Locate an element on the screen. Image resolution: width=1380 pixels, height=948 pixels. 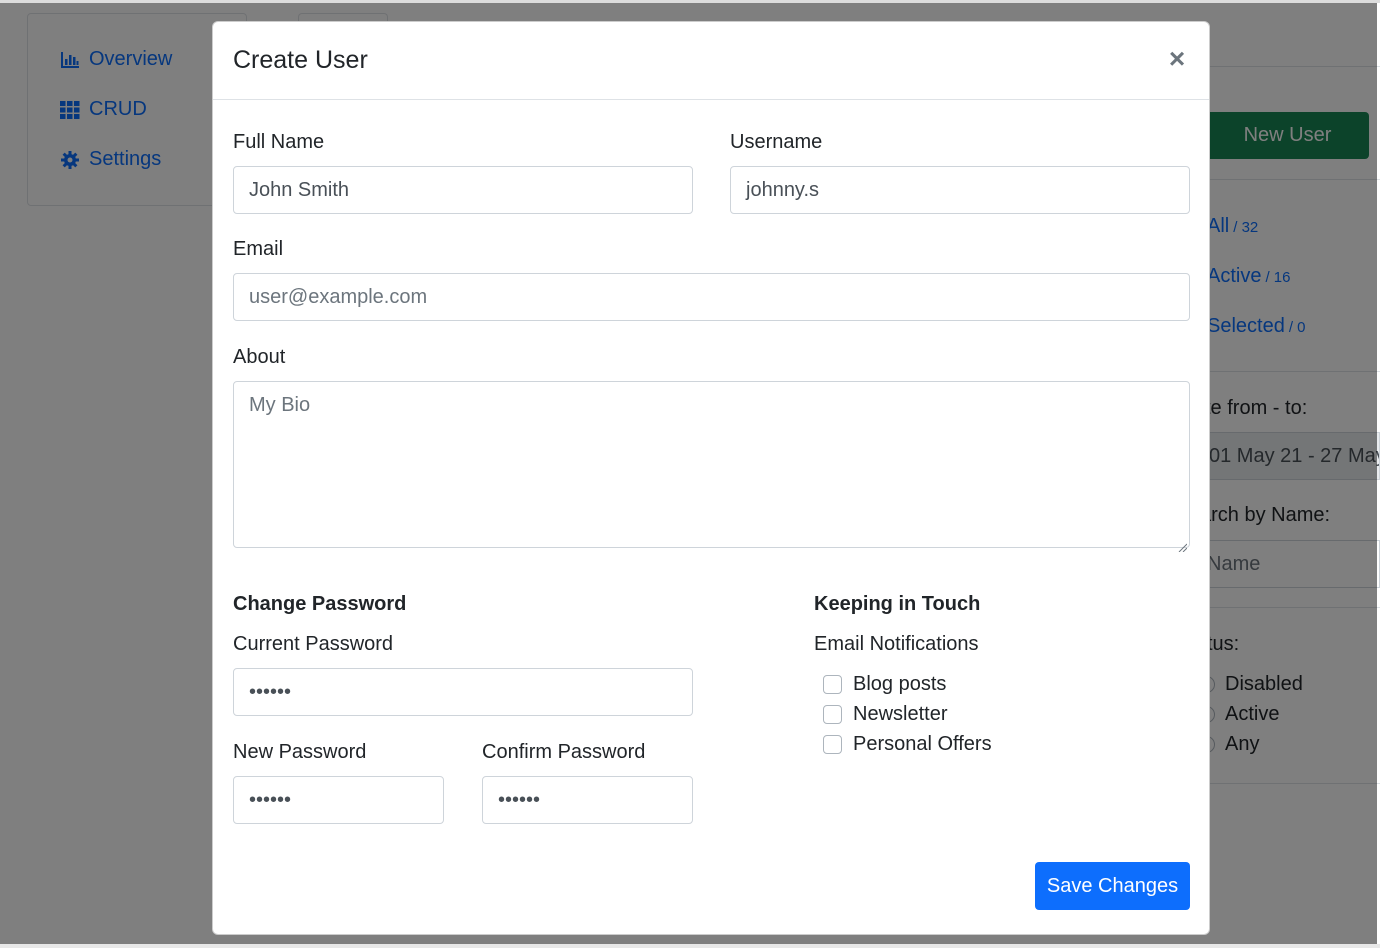
checkbox-newsletter: Newsletter is located at coordinates (885, 714).